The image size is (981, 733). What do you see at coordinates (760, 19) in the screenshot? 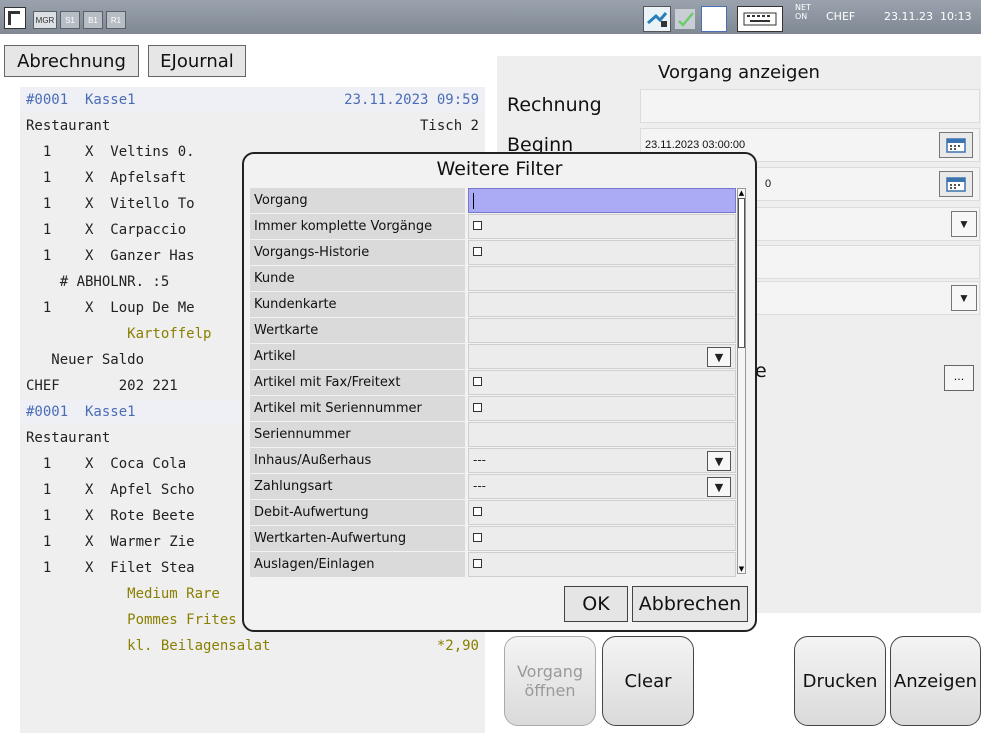
I see `keyboard-icon` at bounding box center [760, 19].